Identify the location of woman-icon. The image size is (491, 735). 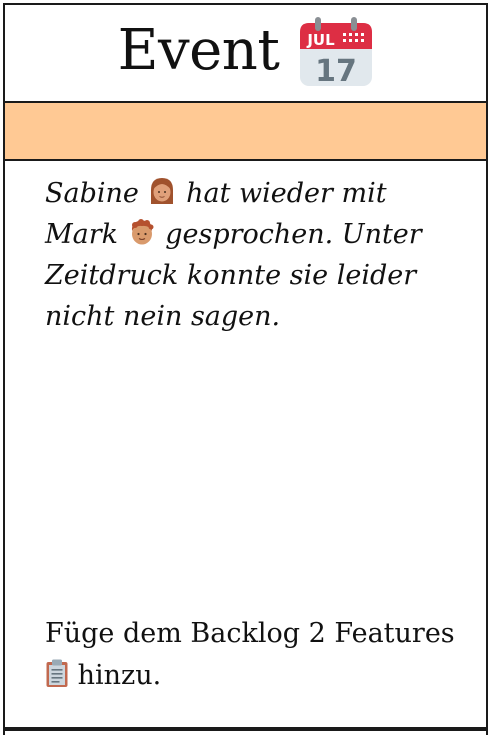
(162, 191).